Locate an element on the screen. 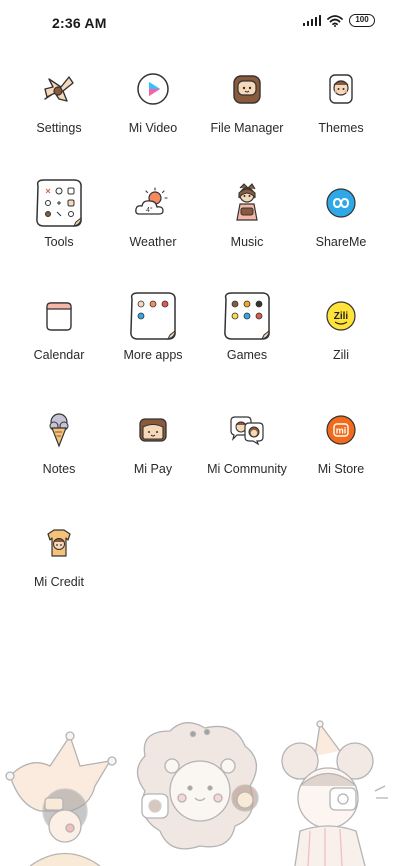 The width and height of the screenshot is (400, 866). app-label: Mi Video is located at coordinates (153, 128).